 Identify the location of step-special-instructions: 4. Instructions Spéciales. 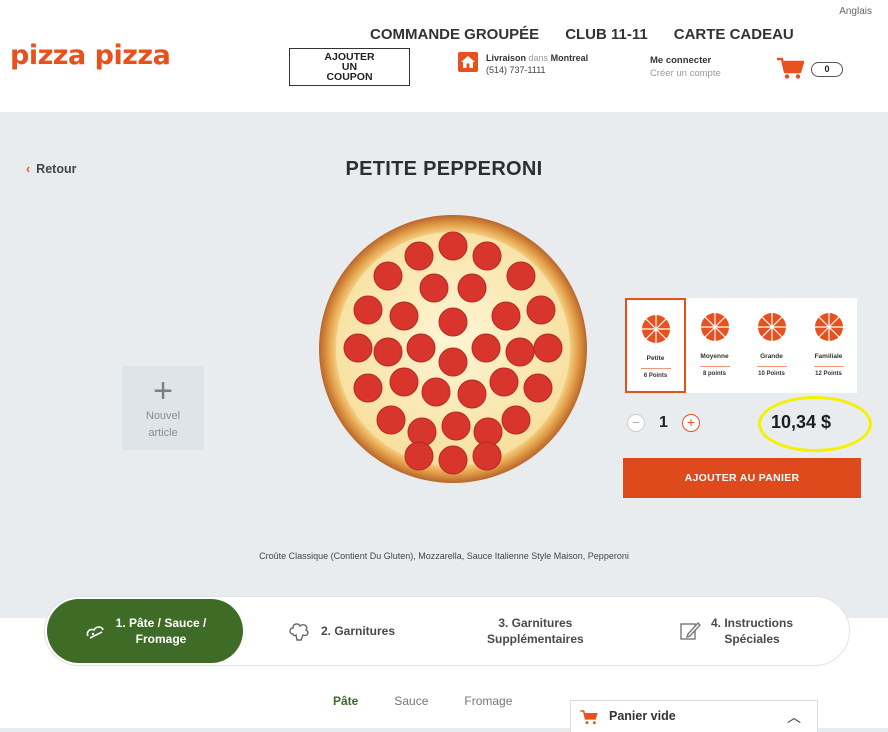
(736, 631).